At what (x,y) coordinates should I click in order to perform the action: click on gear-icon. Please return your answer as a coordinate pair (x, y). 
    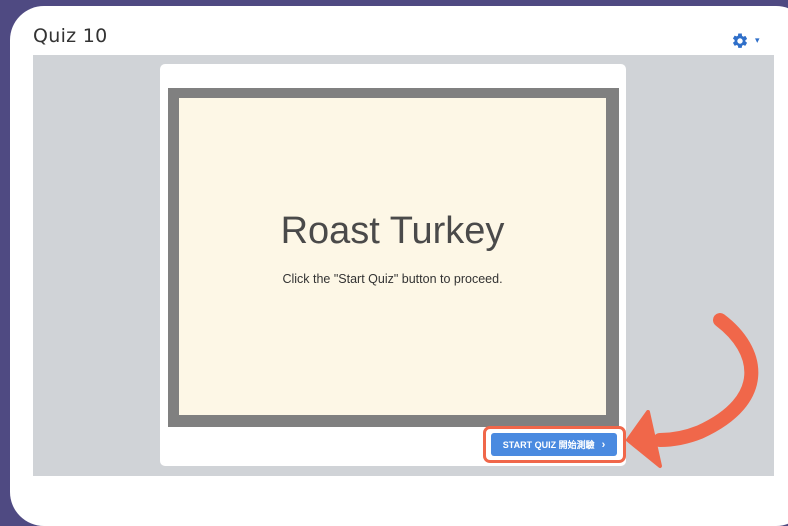
    Looking at the image, I should click on (740, 40).